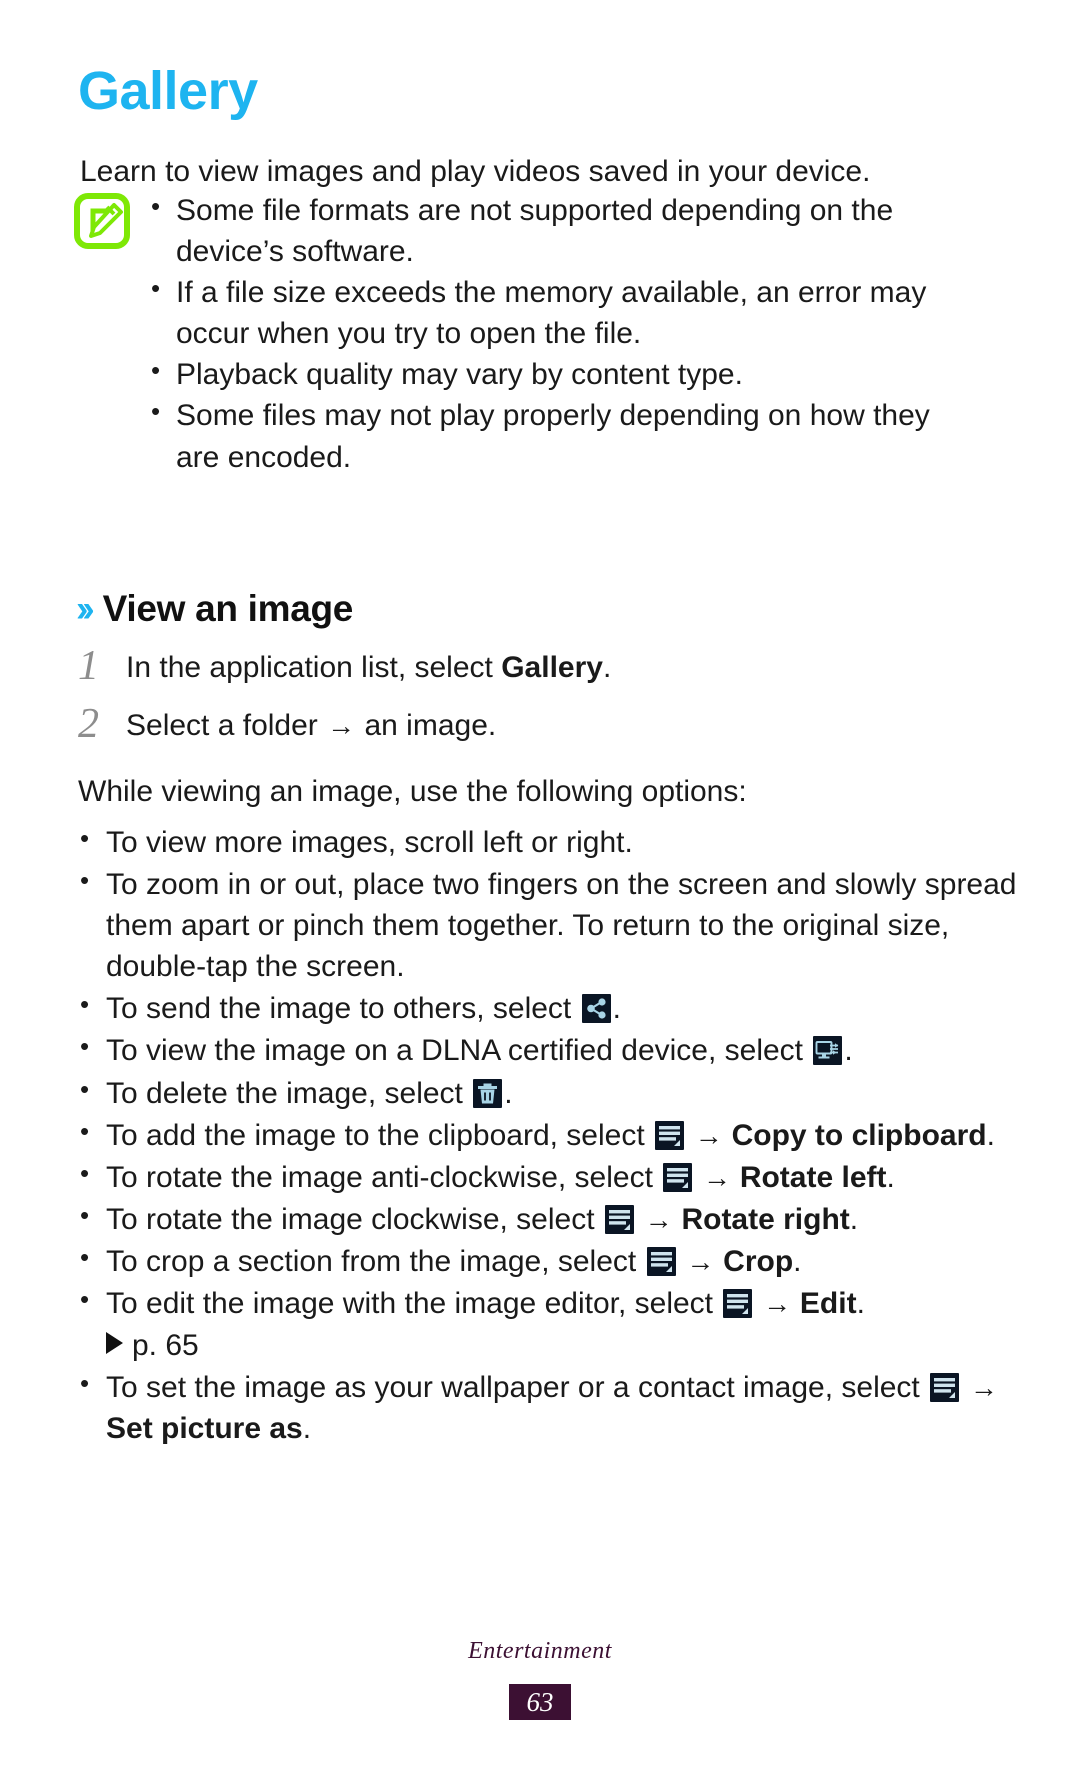 The height and width of the screenshot is (1771, 1080). I want to click on play-triangle-icon, so click(114, 1343).